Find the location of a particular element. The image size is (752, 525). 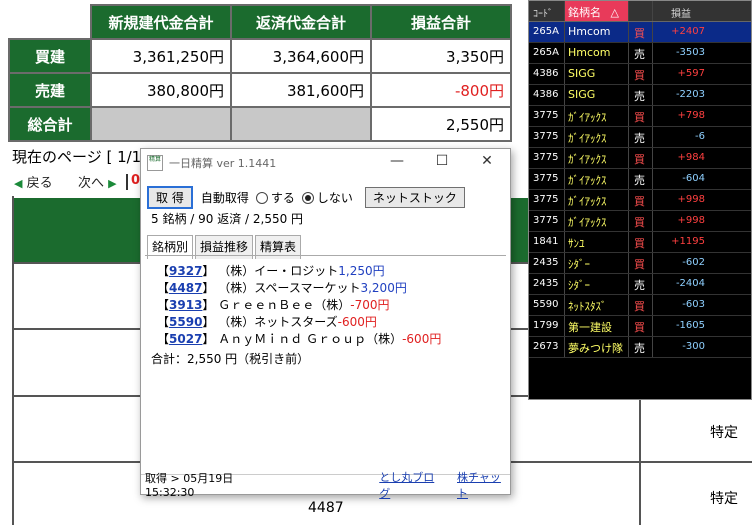

next-link: 次へ ▶ is located at coordinates (97, 181).